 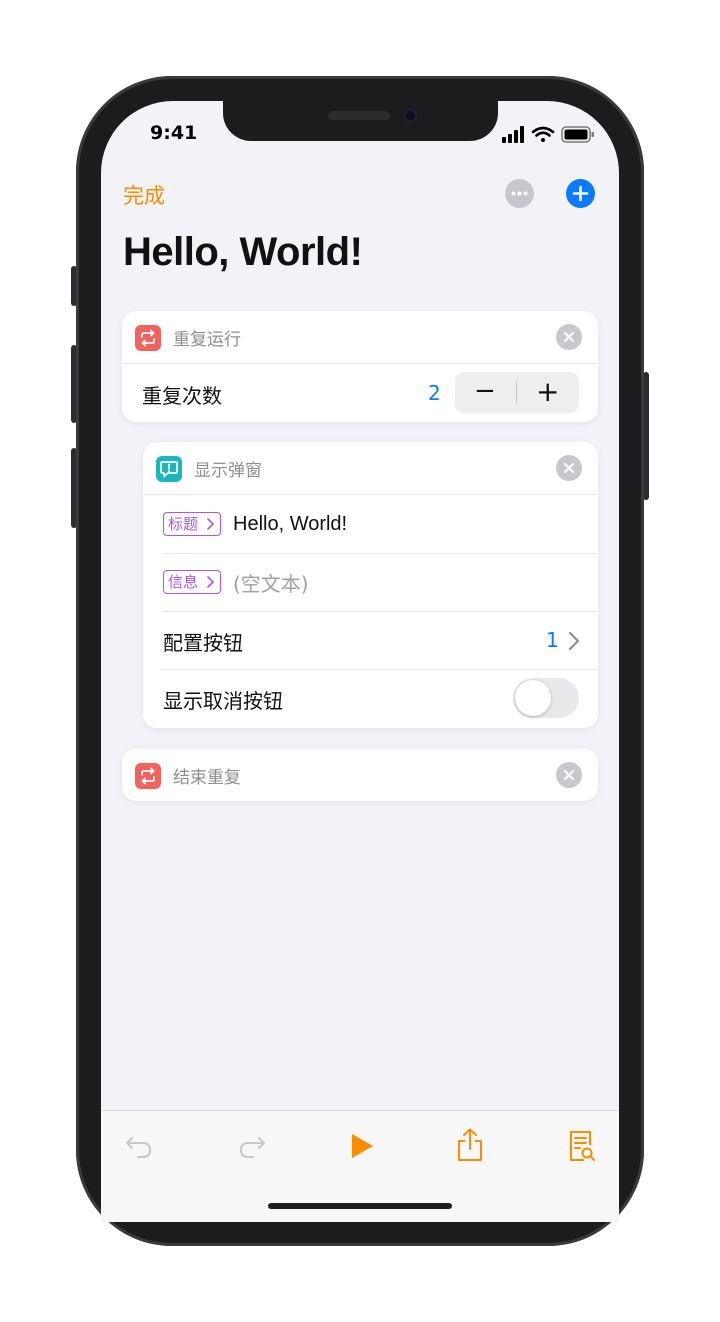 What do you see at coordinates (139, 1146) in the screenshot?
I see `undo-icon` at bounding box center [139, 1146].